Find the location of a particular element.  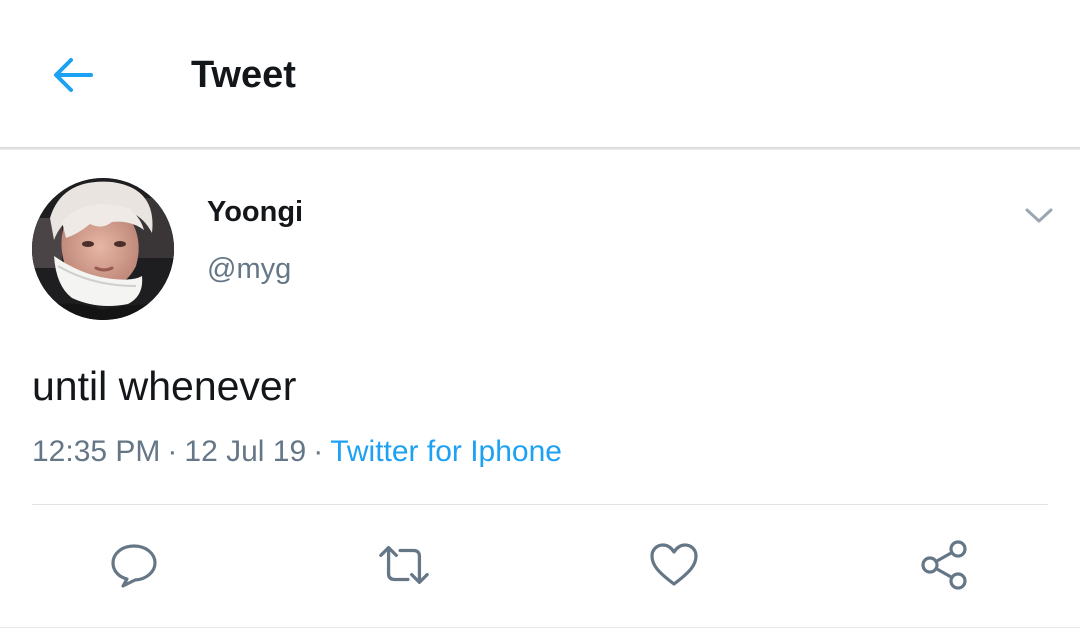

share-button is located at coordinates (944, 565).